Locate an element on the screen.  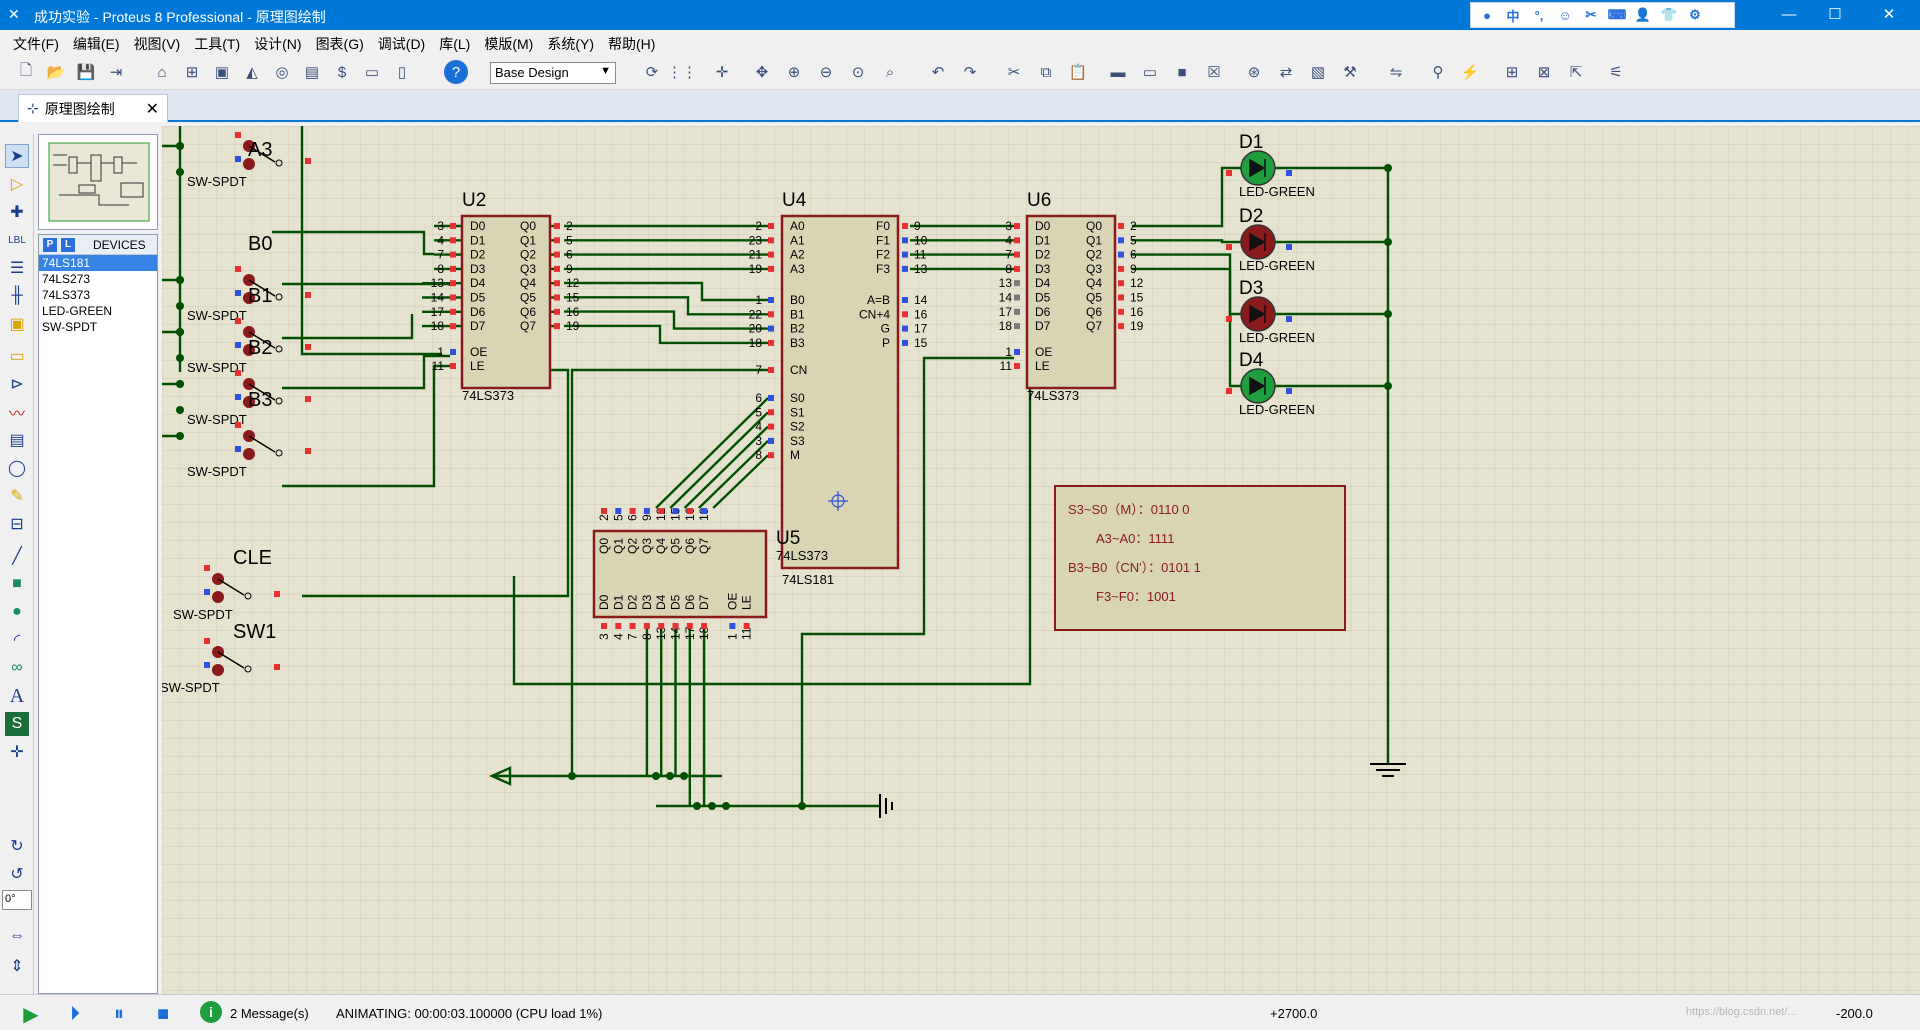
generator-icon: ◯ is located at coordinates (17, 468).